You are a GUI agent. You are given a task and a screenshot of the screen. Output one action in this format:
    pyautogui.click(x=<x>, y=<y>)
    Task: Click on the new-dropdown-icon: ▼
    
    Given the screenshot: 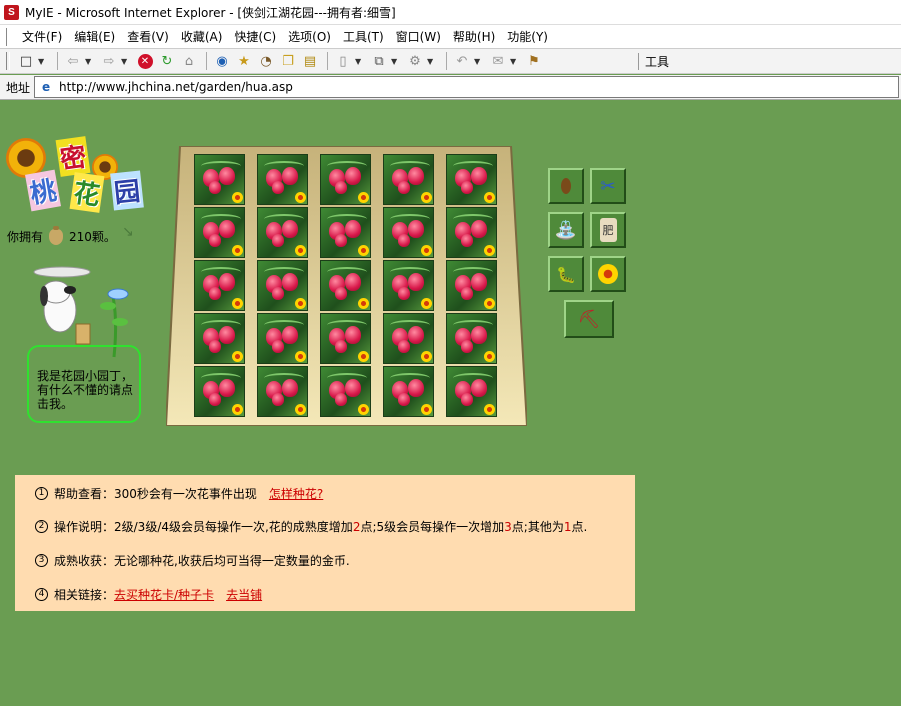 What is the action you would take?
    pyautogui.click(x=43, y=61)
    